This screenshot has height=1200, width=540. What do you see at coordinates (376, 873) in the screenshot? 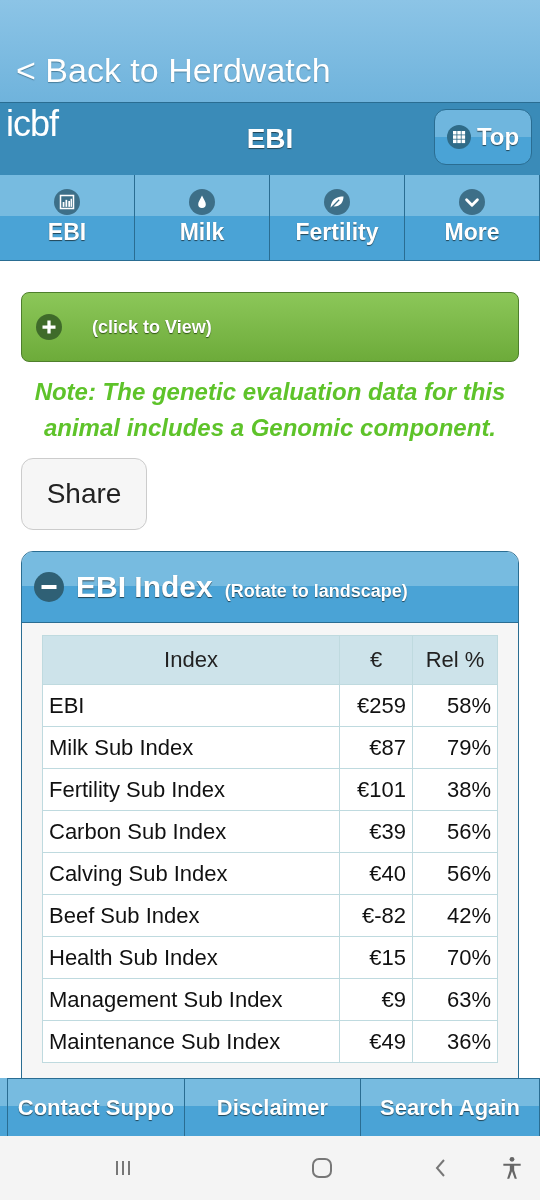
I see `table-cell: €40` at bounding box center [376, 873].